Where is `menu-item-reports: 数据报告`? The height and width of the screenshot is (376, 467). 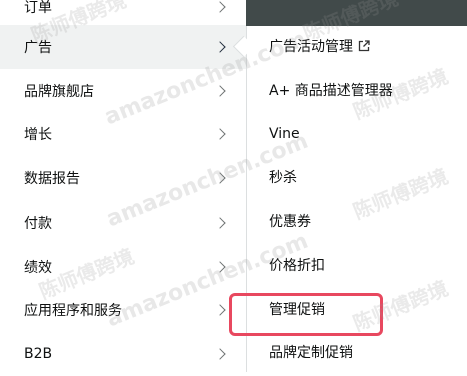 menu-item-reports: 数据报告 is located at coordinates (123, 178).